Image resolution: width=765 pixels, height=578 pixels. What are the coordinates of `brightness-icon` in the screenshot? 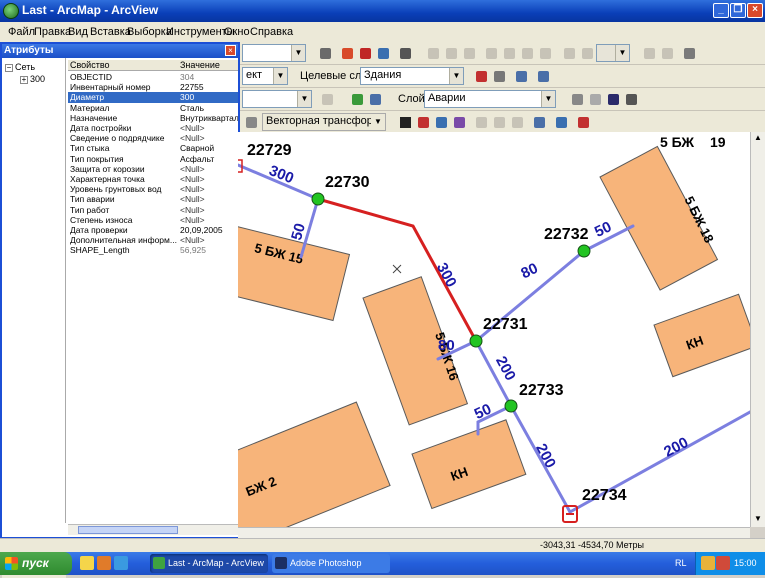 It's located at (595, 99).